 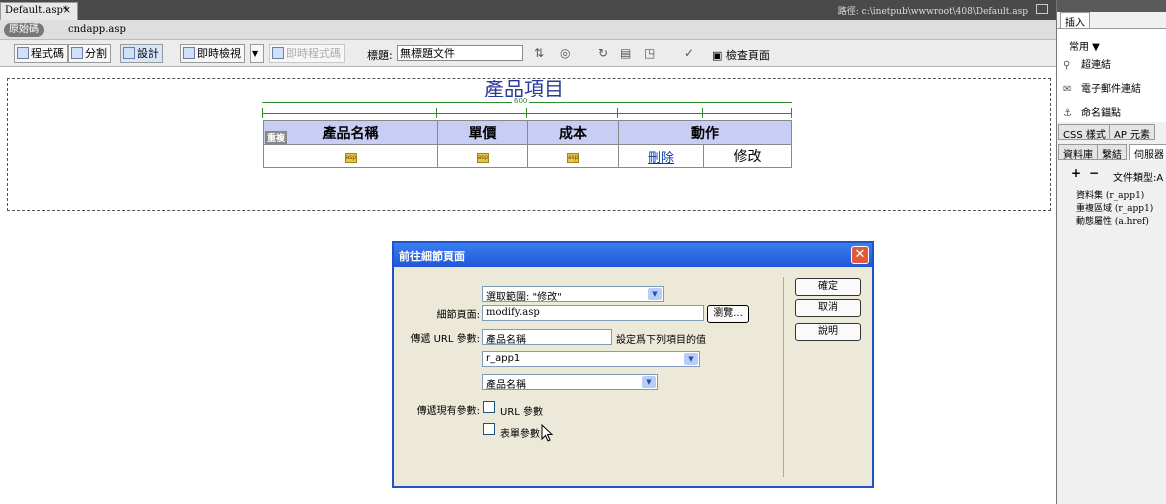 I want to click on anchor-icon: ⚓, so click(x=1067, y=113).